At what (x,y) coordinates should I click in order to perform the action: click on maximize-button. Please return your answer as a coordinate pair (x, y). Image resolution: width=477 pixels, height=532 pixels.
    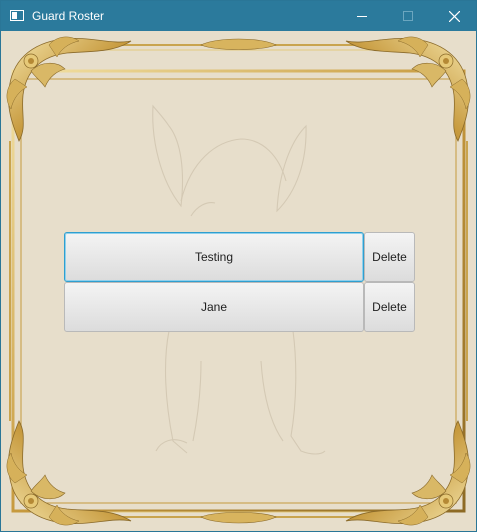
    Looking at the image, I should click on (408, 16).